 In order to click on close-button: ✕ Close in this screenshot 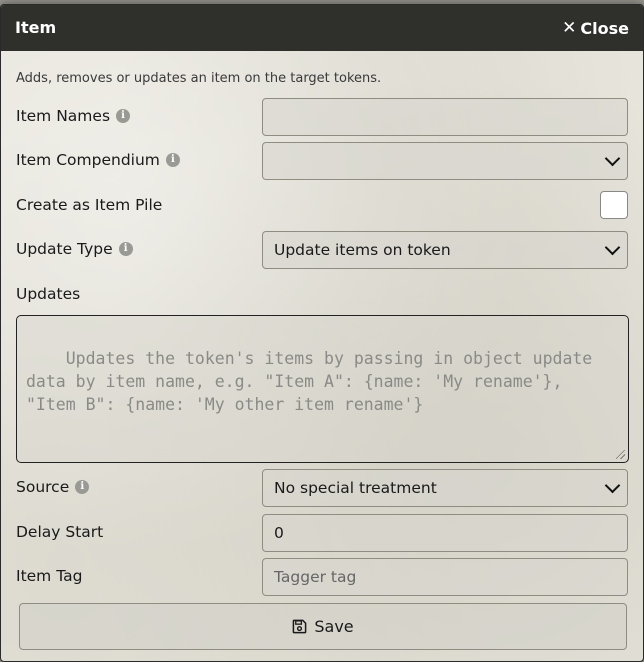, I will do `click(595, 28)`.